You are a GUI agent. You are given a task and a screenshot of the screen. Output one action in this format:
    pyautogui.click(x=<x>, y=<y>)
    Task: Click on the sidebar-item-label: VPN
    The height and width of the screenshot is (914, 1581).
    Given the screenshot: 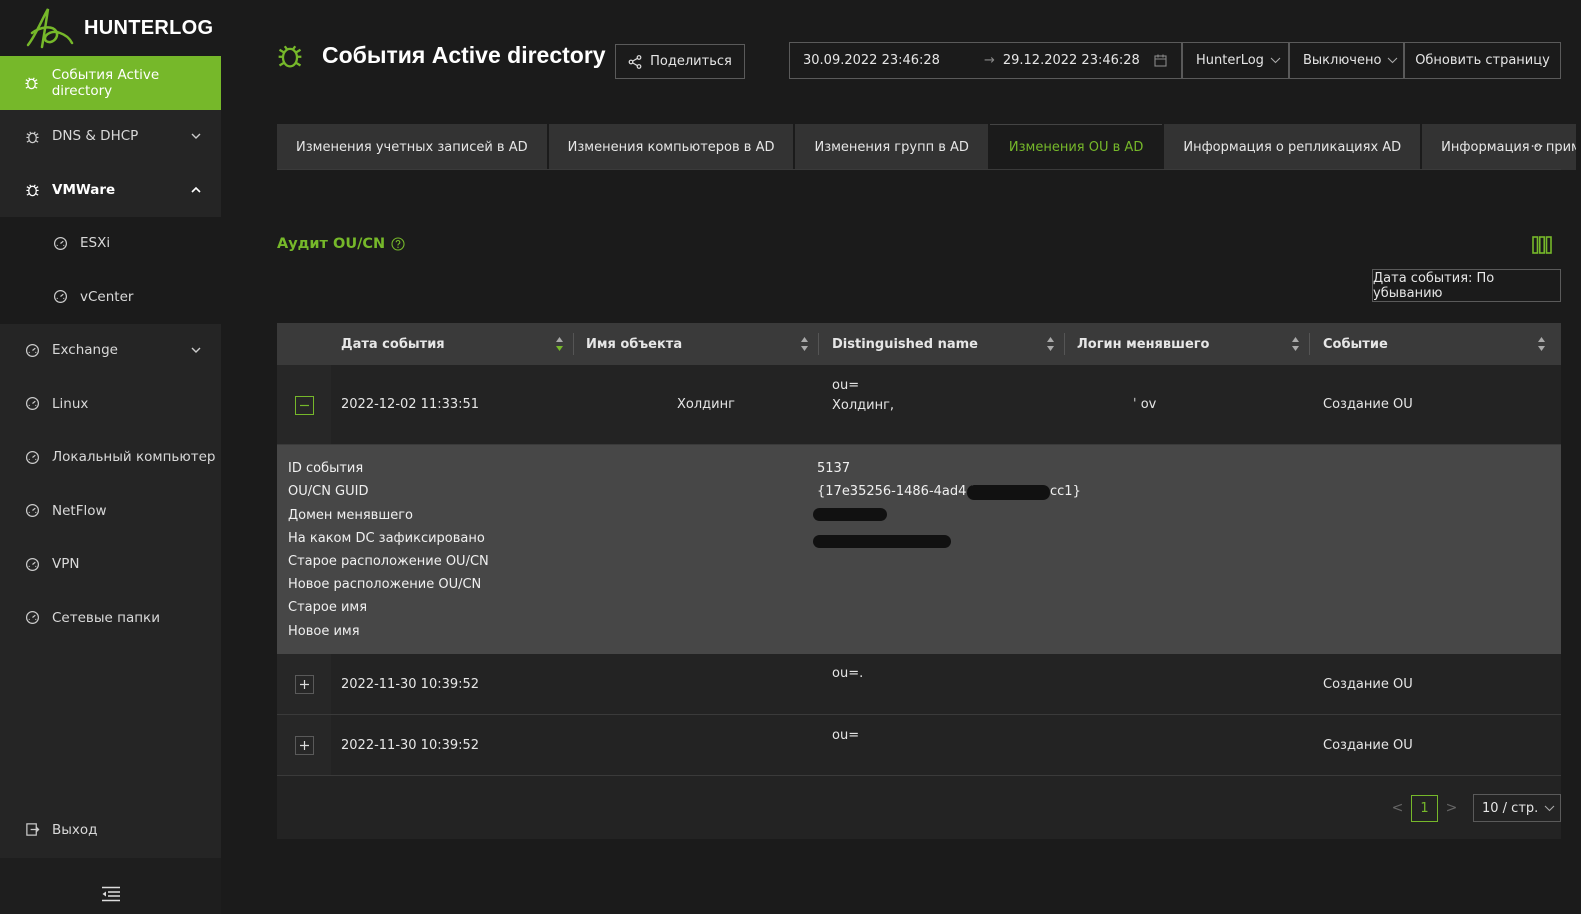 What is the action you would take?
    pyautogui.click(x=66, y=564)
    